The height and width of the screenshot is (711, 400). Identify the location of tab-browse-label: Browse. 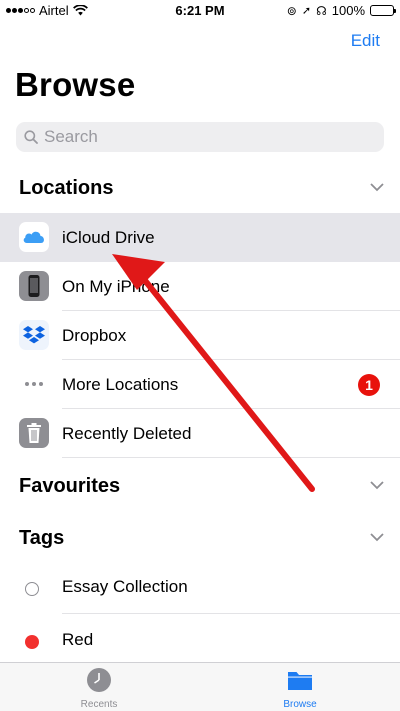
(300, 704).